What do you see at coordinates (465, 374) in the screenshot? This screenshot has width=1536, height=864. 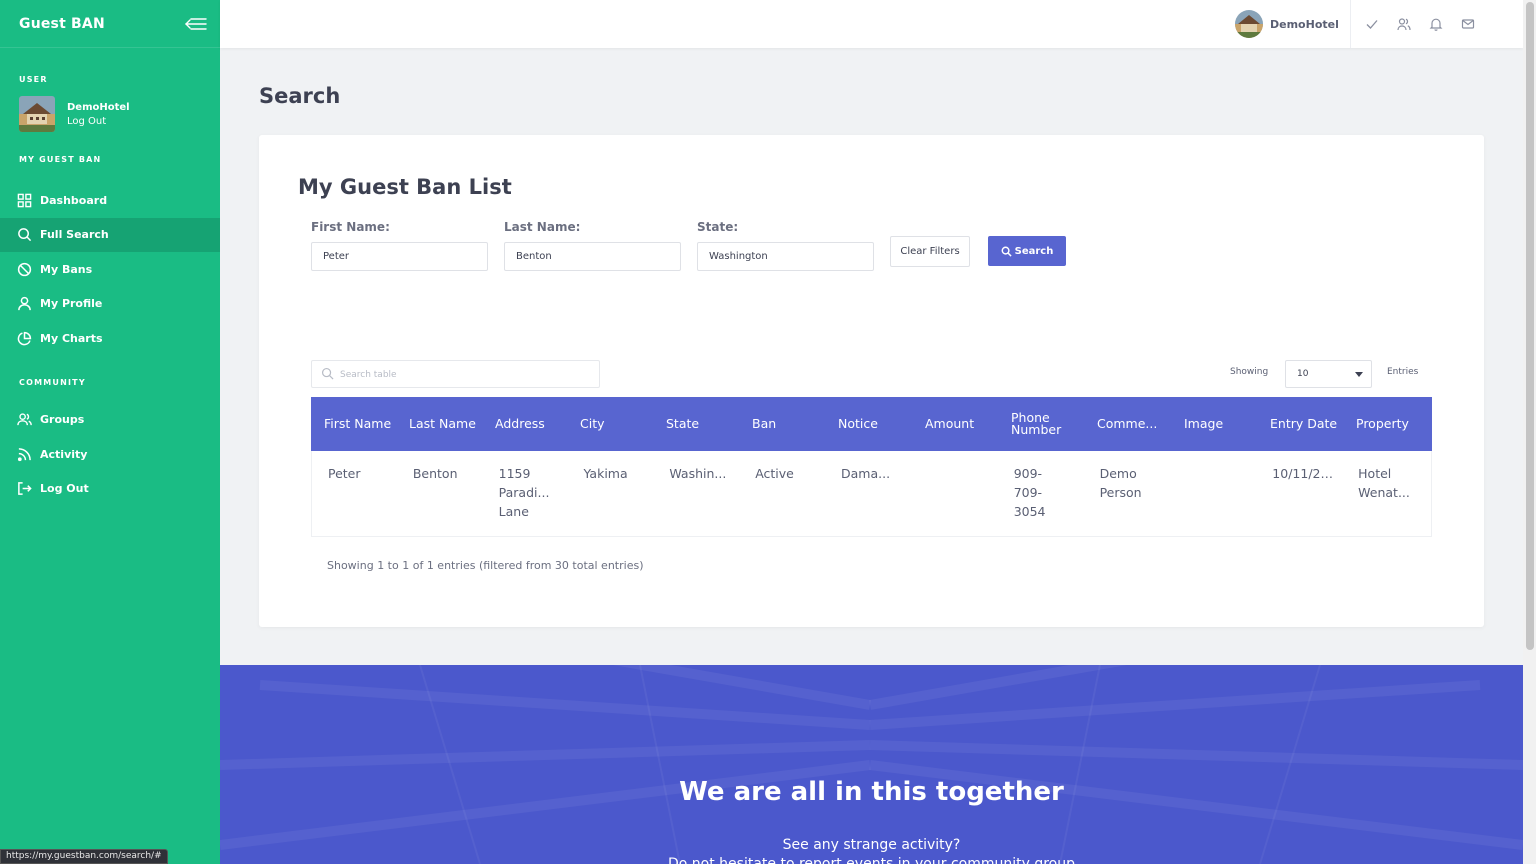 I see `table-search-input` at bounding box center [465, 374].